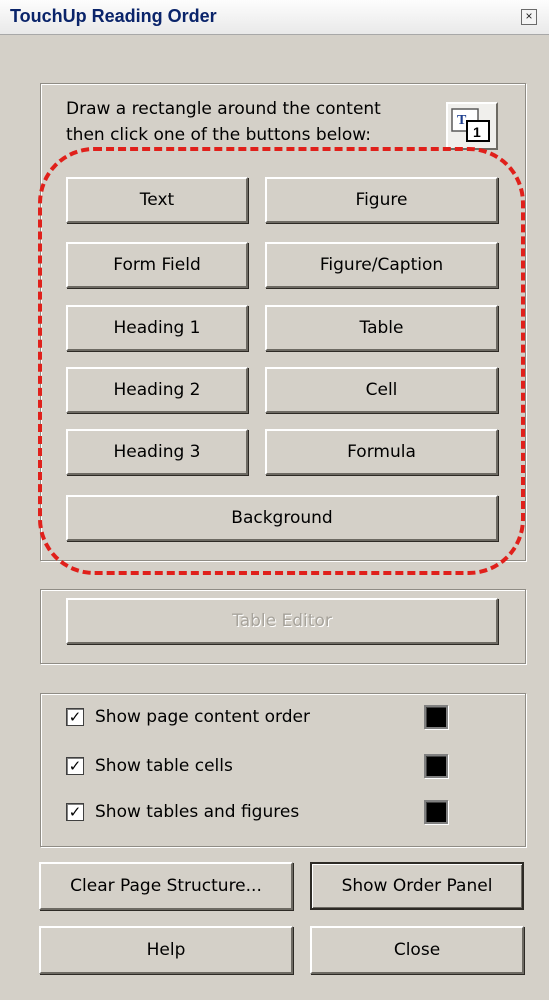 Image resolution: width=549 pixels, height=1000 pixels. Describe the element at coordinates (381, 328) in the screenshot. I see `table-button: Table` at that location.